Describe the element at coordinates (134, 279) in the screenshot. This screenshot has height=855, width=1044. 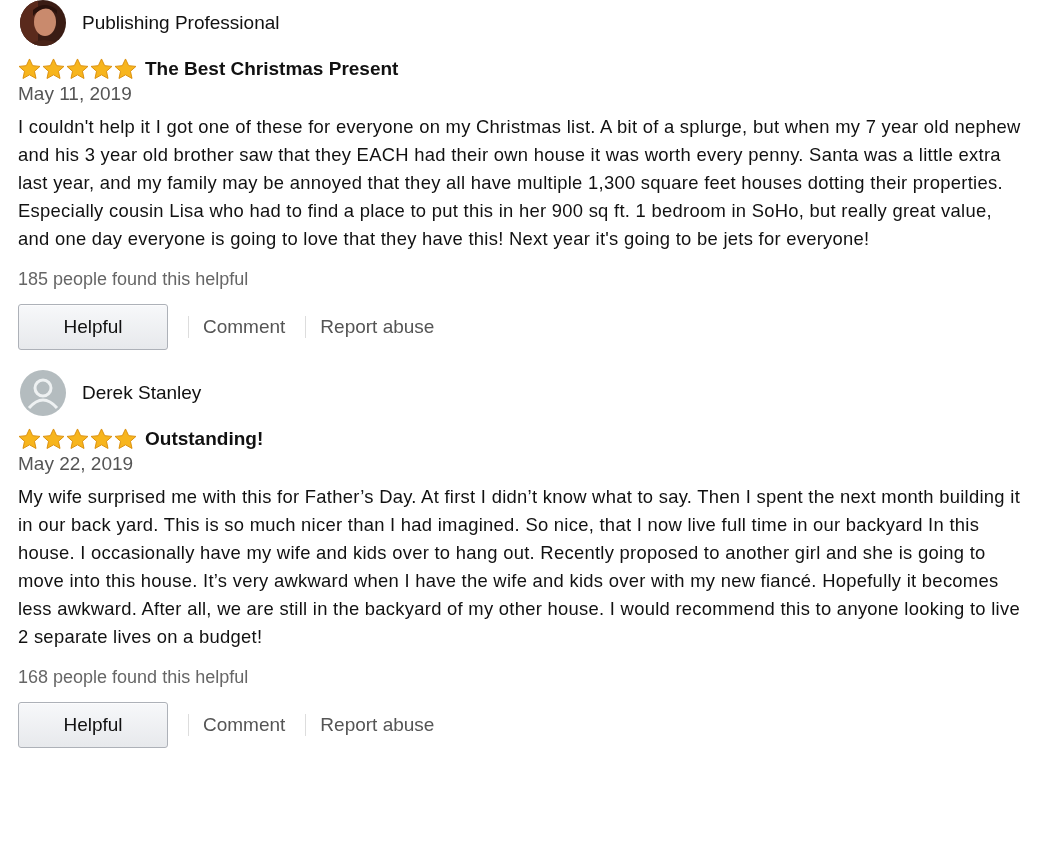
I see `helpful-count: 185 people found this helpful` at that location.